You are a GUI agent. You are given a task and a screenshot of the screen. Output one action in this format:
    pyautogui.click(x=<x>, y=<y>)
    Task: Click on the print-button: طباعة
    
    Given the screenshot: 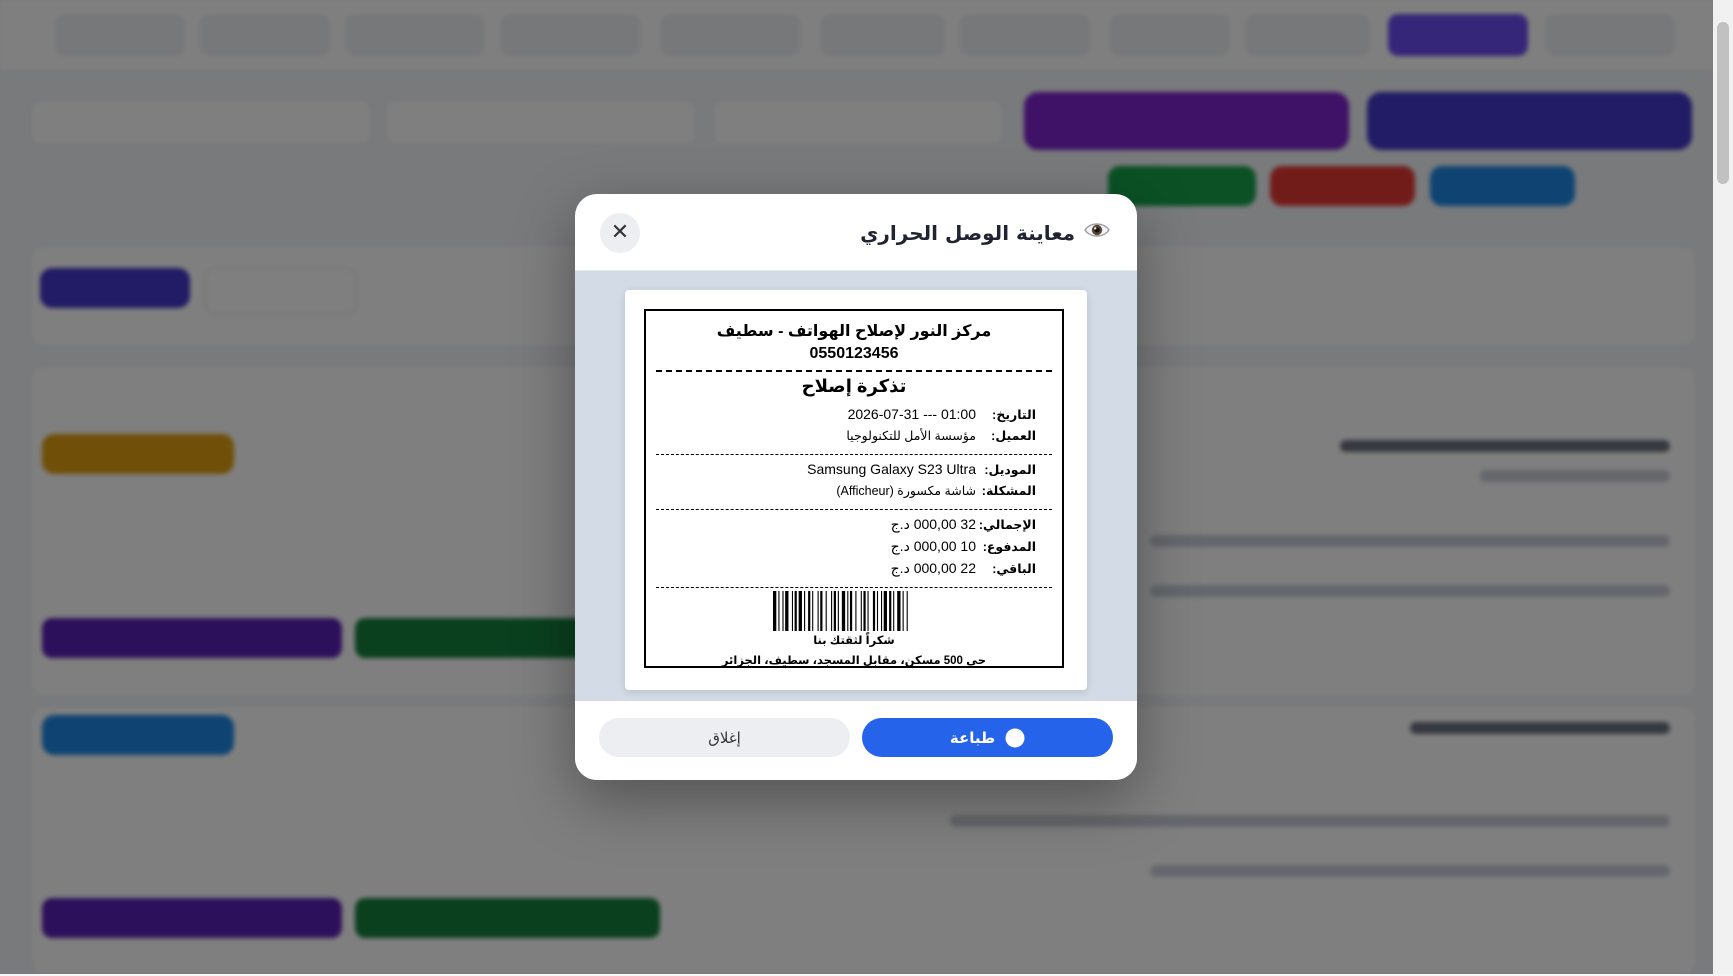 What is the action you would take?
    pyautogui.click(x=987, y=737)
    